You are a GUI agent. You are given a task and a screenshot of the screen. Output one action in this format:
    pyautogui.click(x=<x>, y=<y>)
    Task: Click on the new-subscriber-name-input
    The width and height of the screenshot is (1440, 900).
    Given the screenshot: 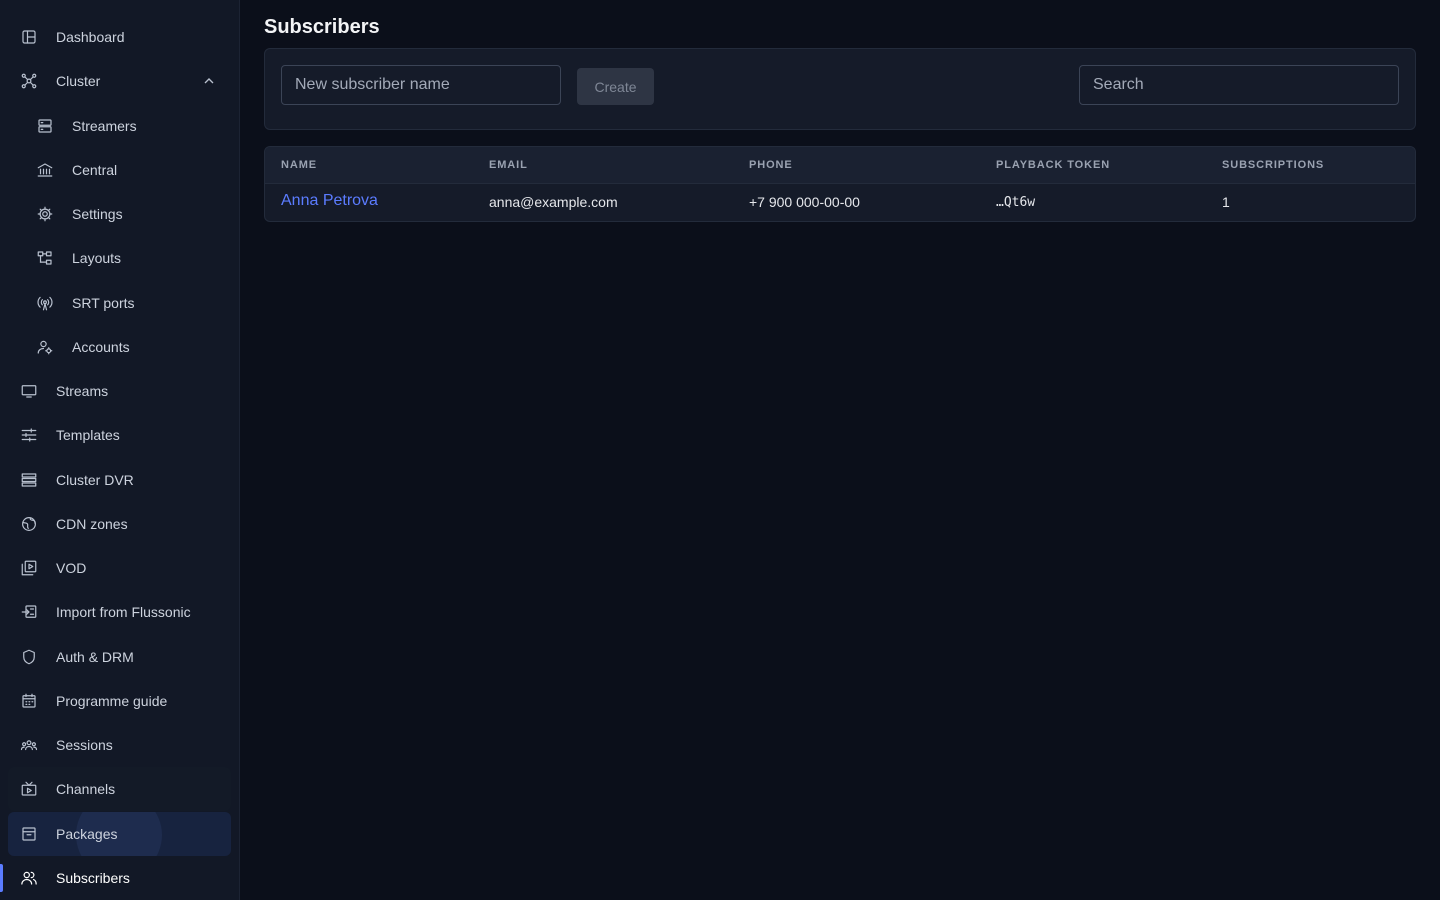 What is the action you would take?
    pyautogui.click(x=421, y=85)
    